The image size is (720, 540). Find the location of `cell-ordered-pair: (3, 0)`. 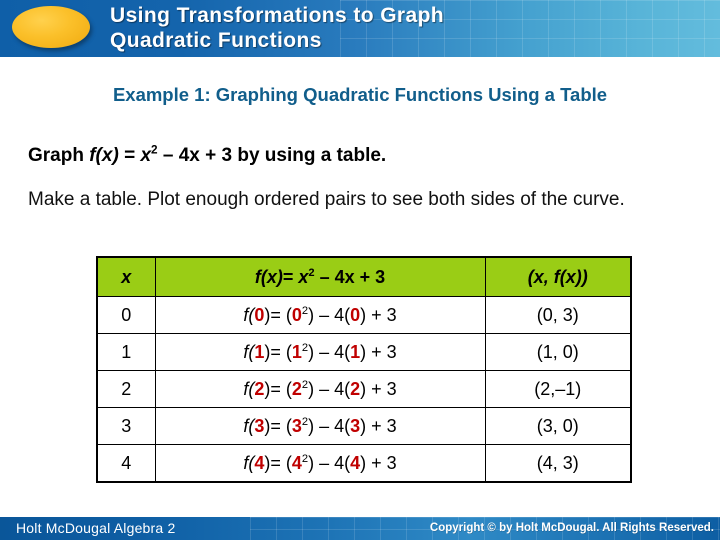

cell-ordered-pair: (3, 0) is located at coordinates (558, 426).